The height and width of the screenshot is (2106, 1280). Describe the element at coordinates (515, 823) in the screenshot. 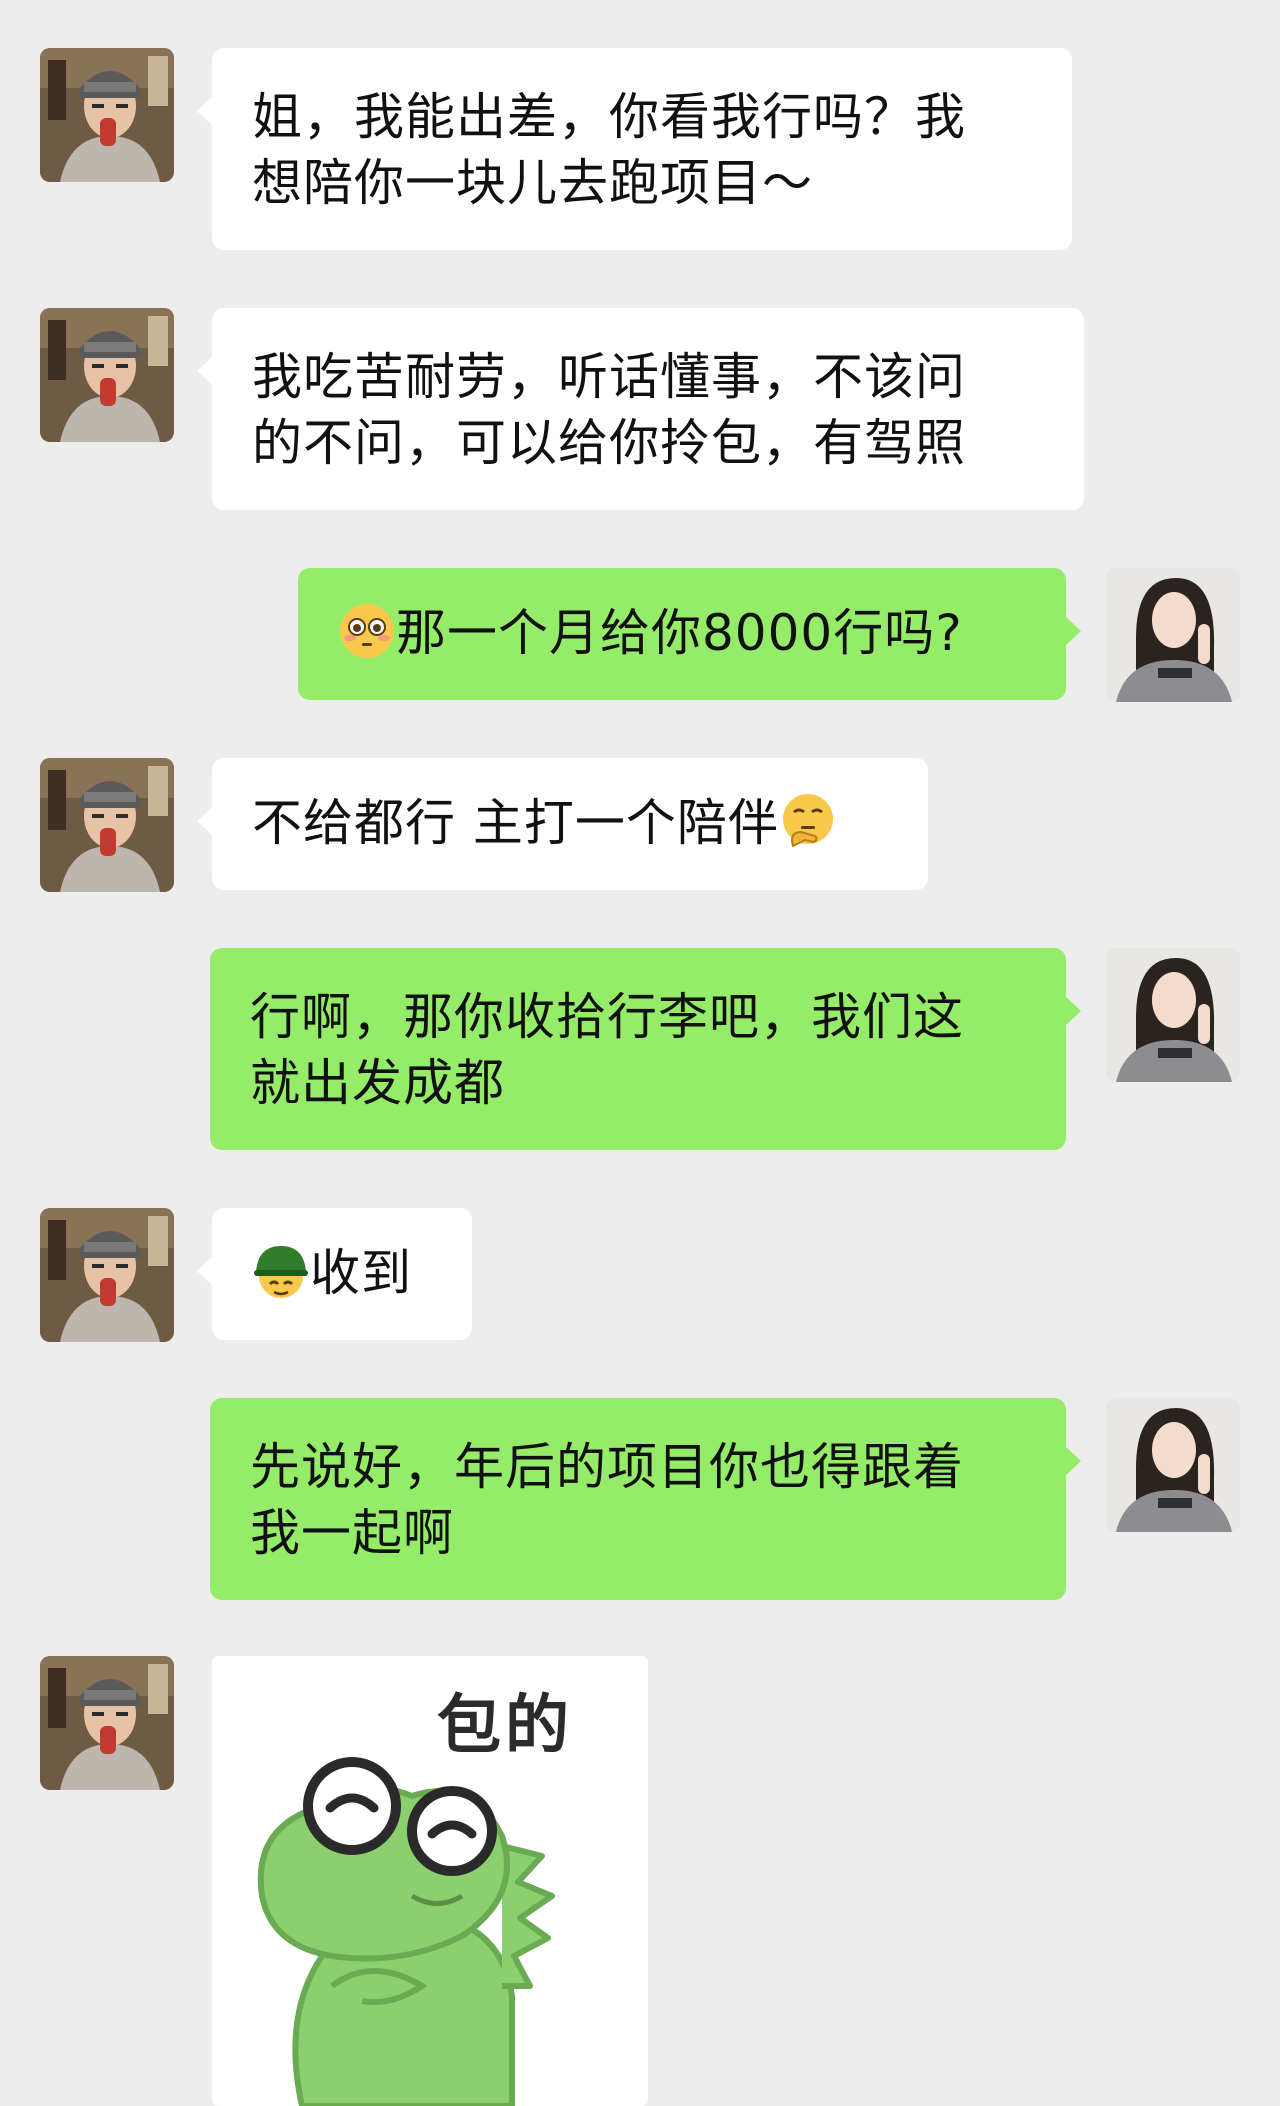

I see `message-text: 不给都行 主打一个陪伴` at that location.